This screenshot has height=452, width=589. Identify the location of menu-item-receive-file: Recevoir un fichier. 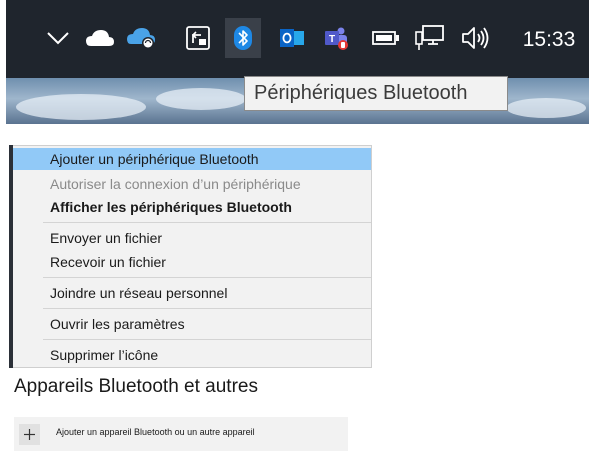
(192, 262).